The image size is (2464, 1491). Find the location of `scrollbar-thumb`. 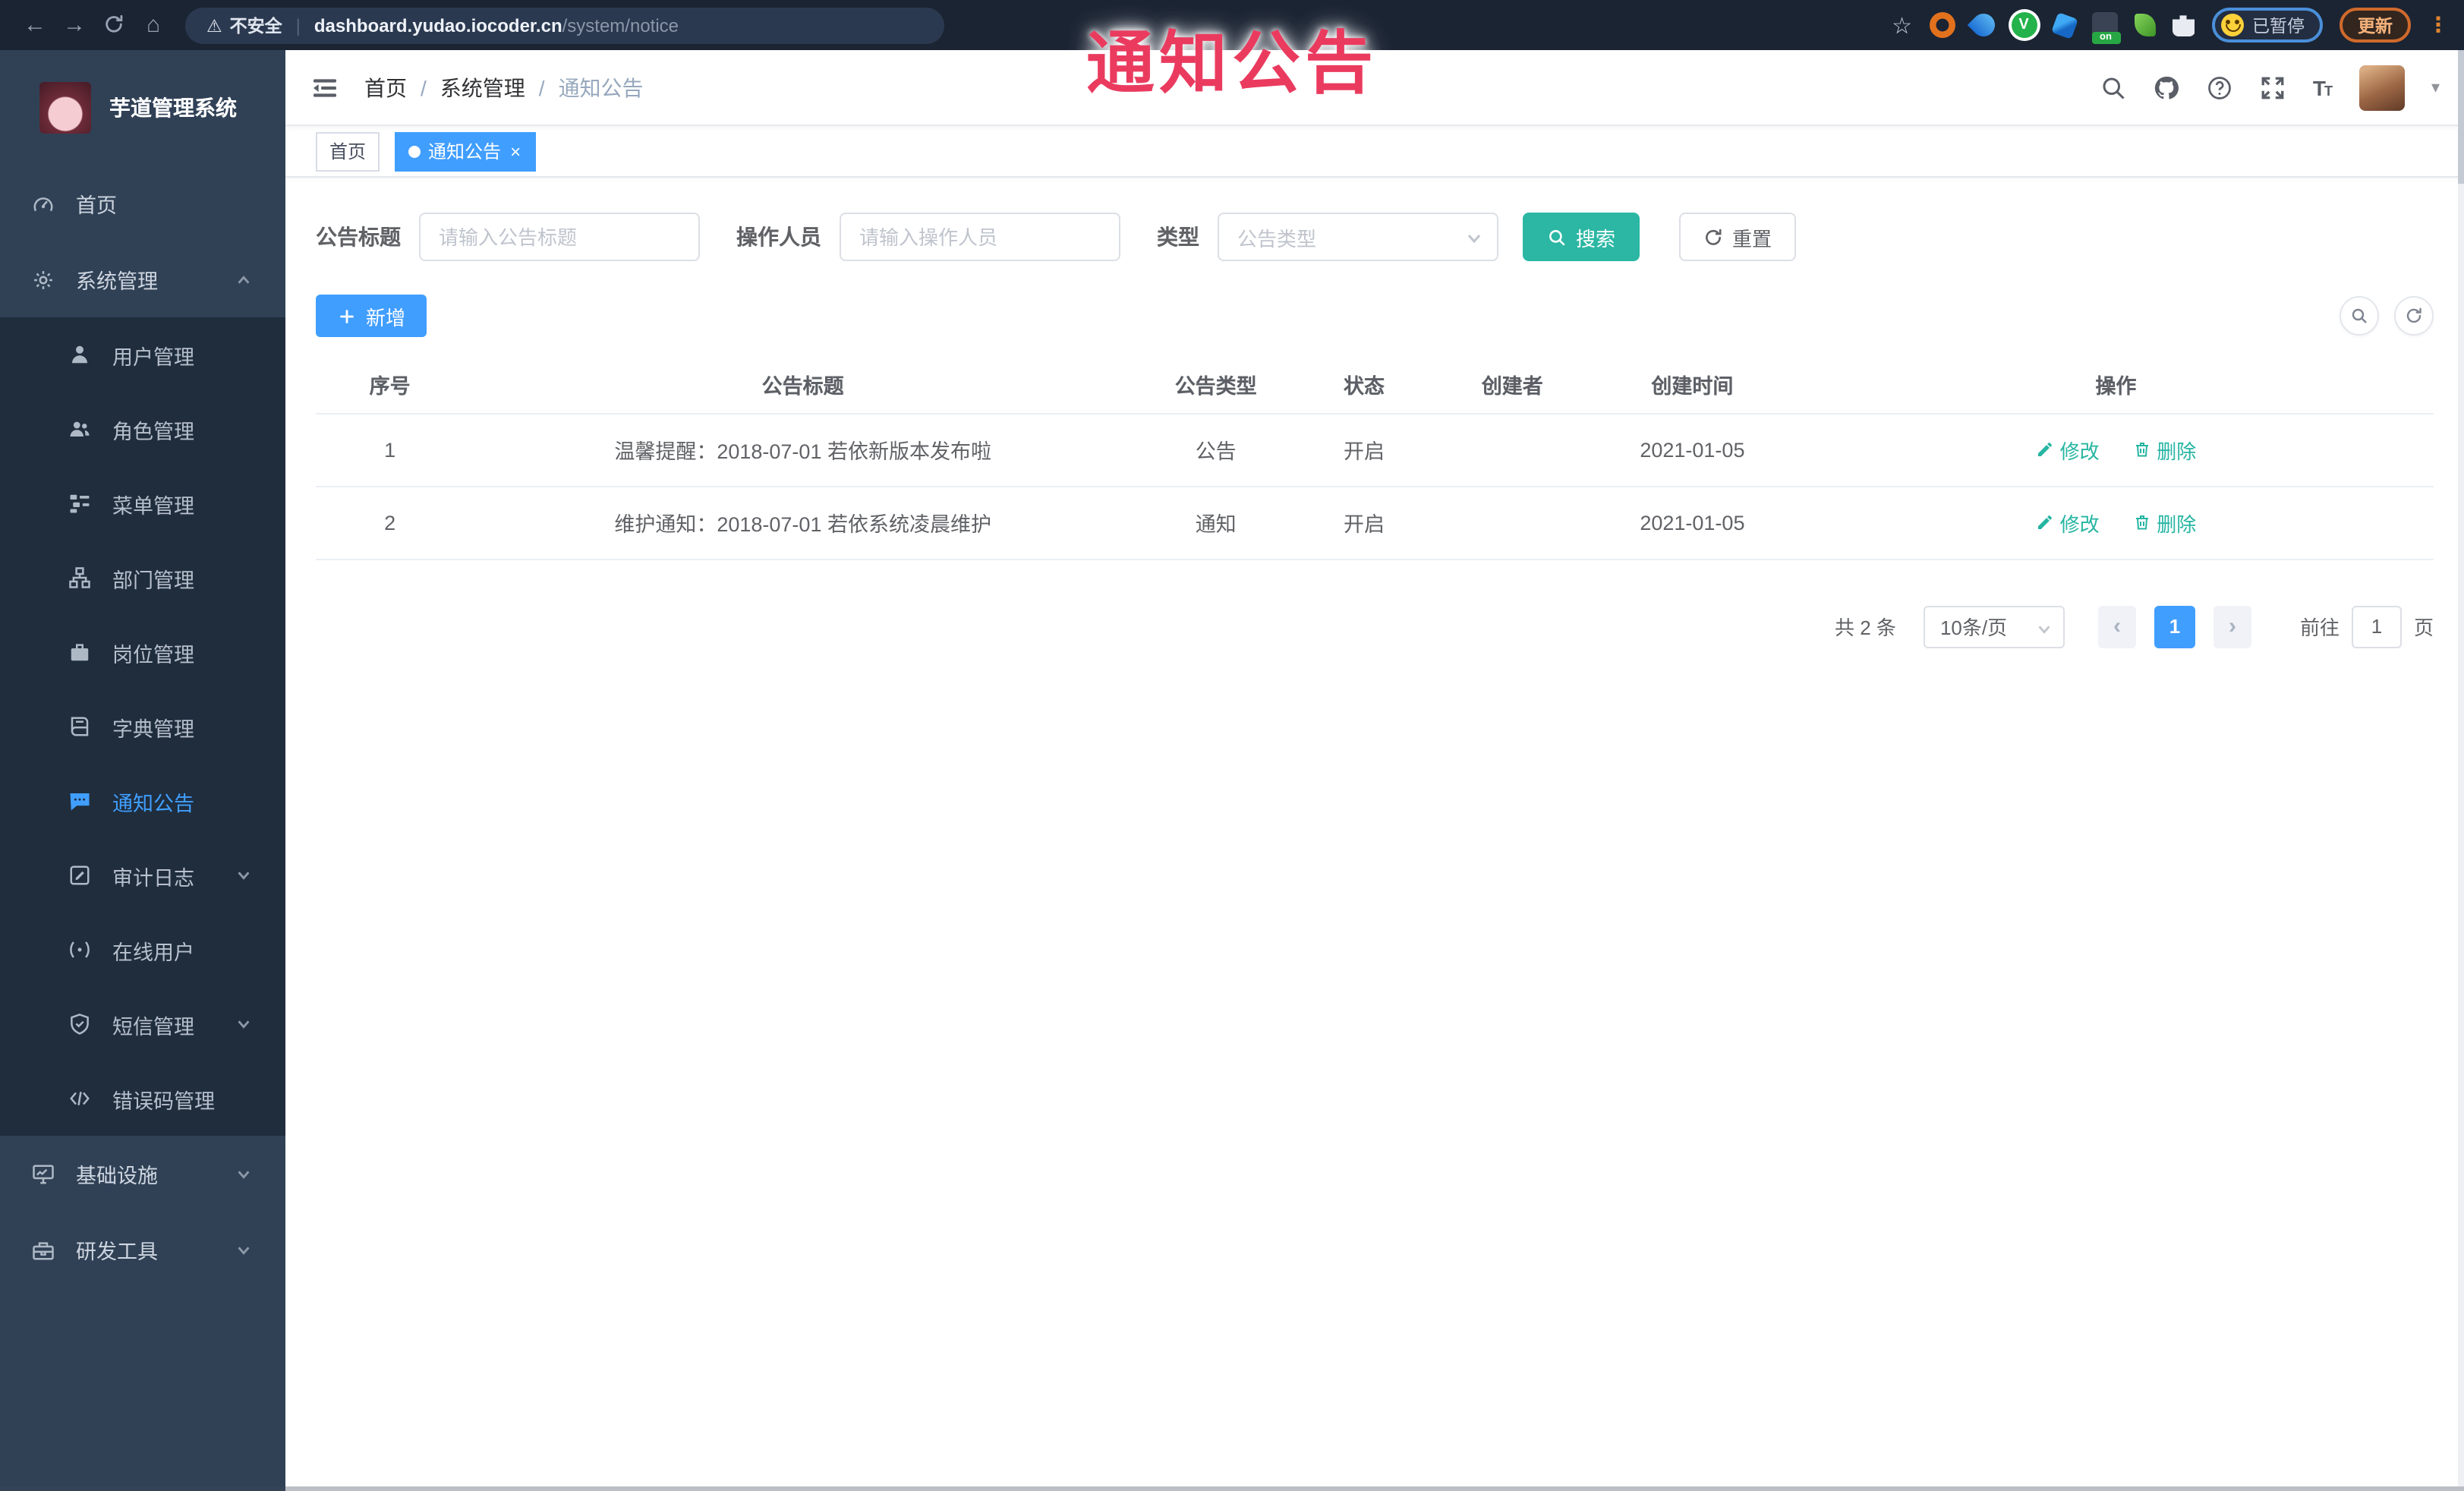

scrollbar-thumb is located at coordinates (2461, 117).